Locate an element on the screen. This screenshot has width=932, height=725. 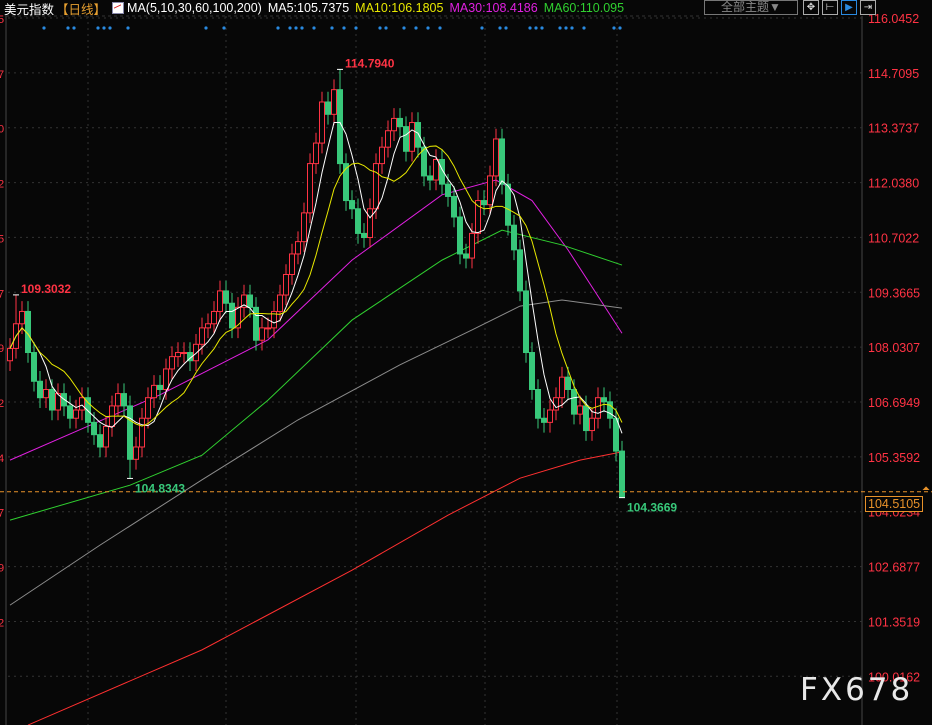
period-label: 【日线】 is located at coordinates (81, 9).